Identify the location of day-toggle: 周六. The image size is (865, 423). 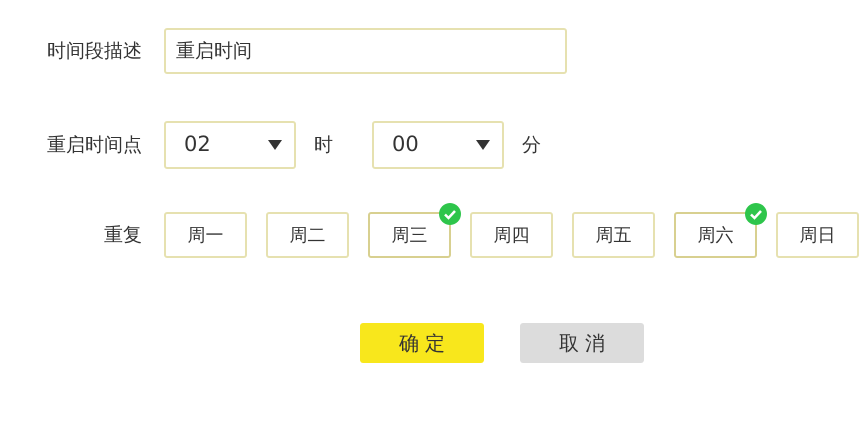
(715, 235).